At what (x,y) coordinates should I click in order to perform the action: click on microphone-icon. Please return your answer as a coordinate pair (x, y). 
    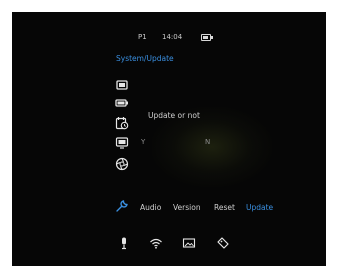
    Looking at the image, I should click on (124, 243).